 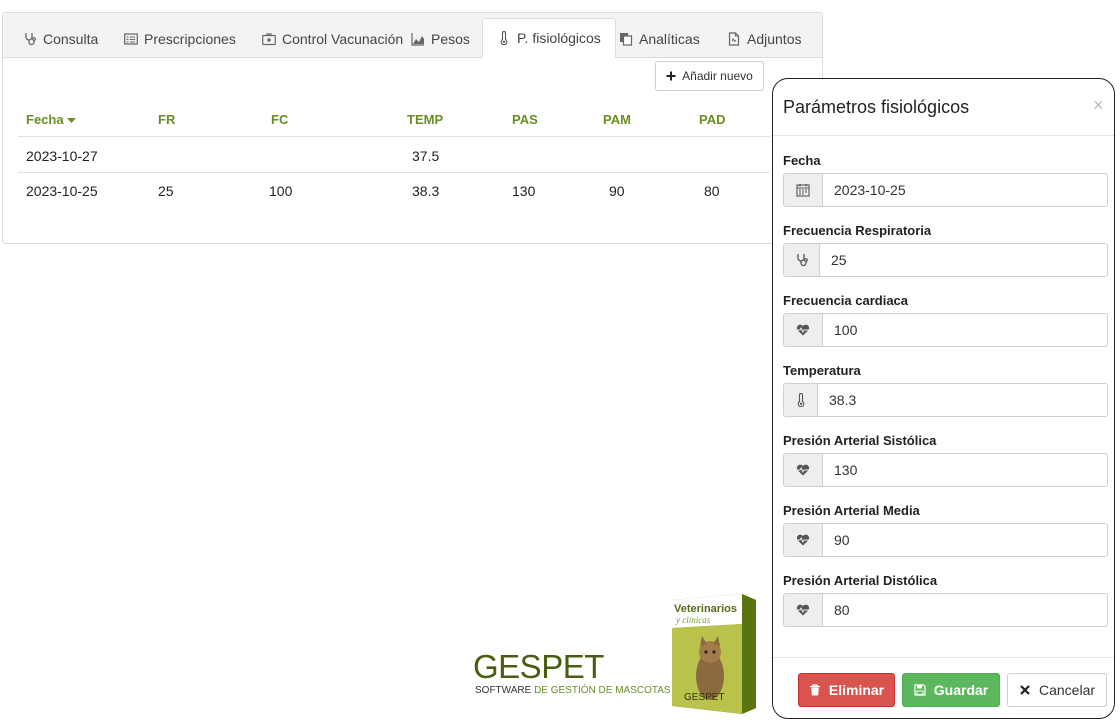 What do you see at coordinates (734, 38) in the screenshot?
I see `file-icon` at bounding box center [734, 38].